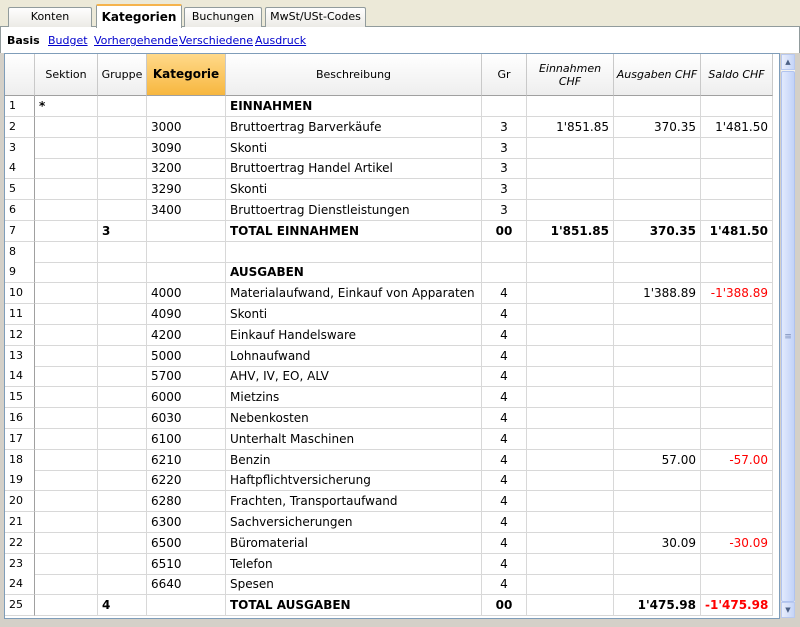 The image size is (800, 627). I want to click on cell-kategorie: 6100, so click(186, 439).